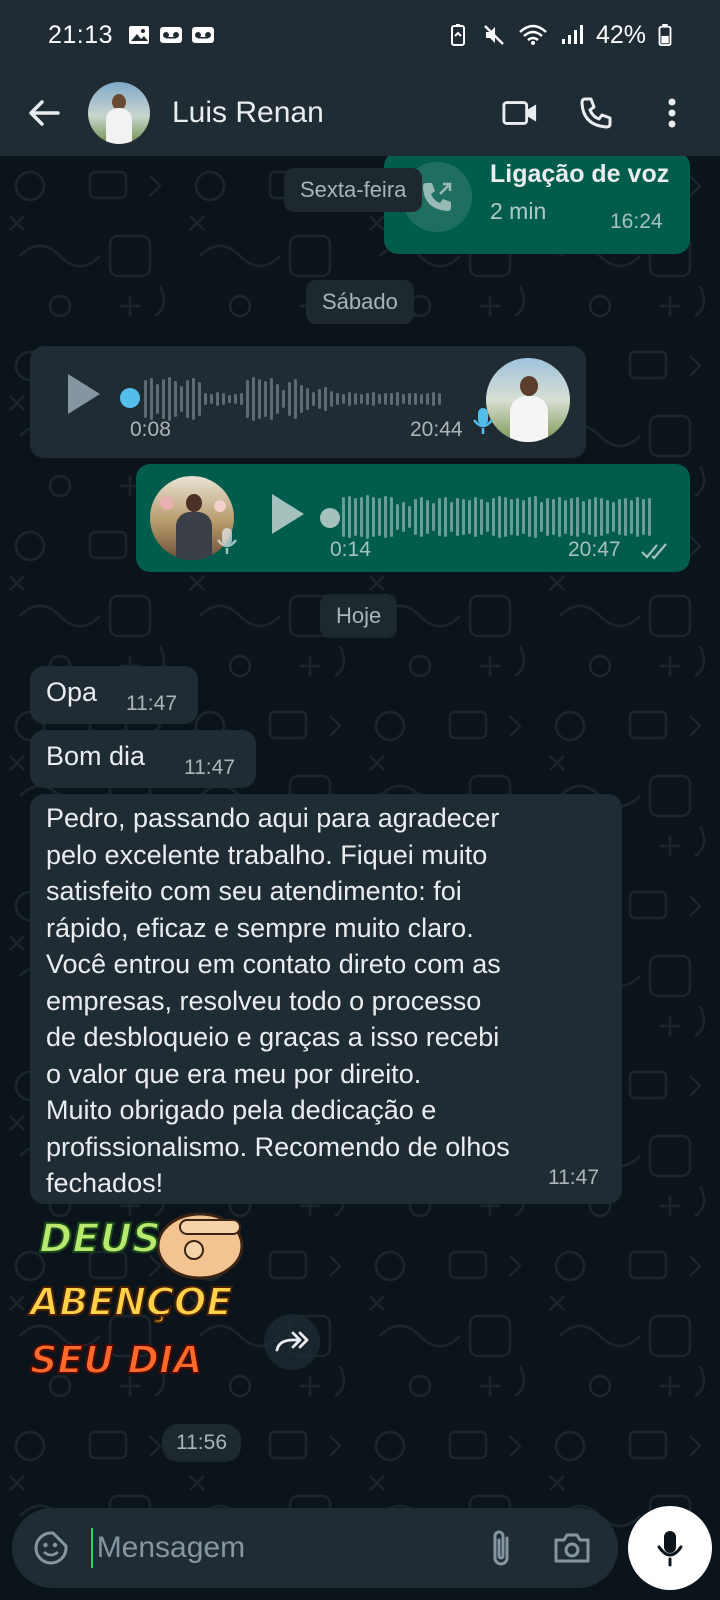  I want to click on sticker: DEUS ABENÇOE SEU DIA, so click(139, 1311).